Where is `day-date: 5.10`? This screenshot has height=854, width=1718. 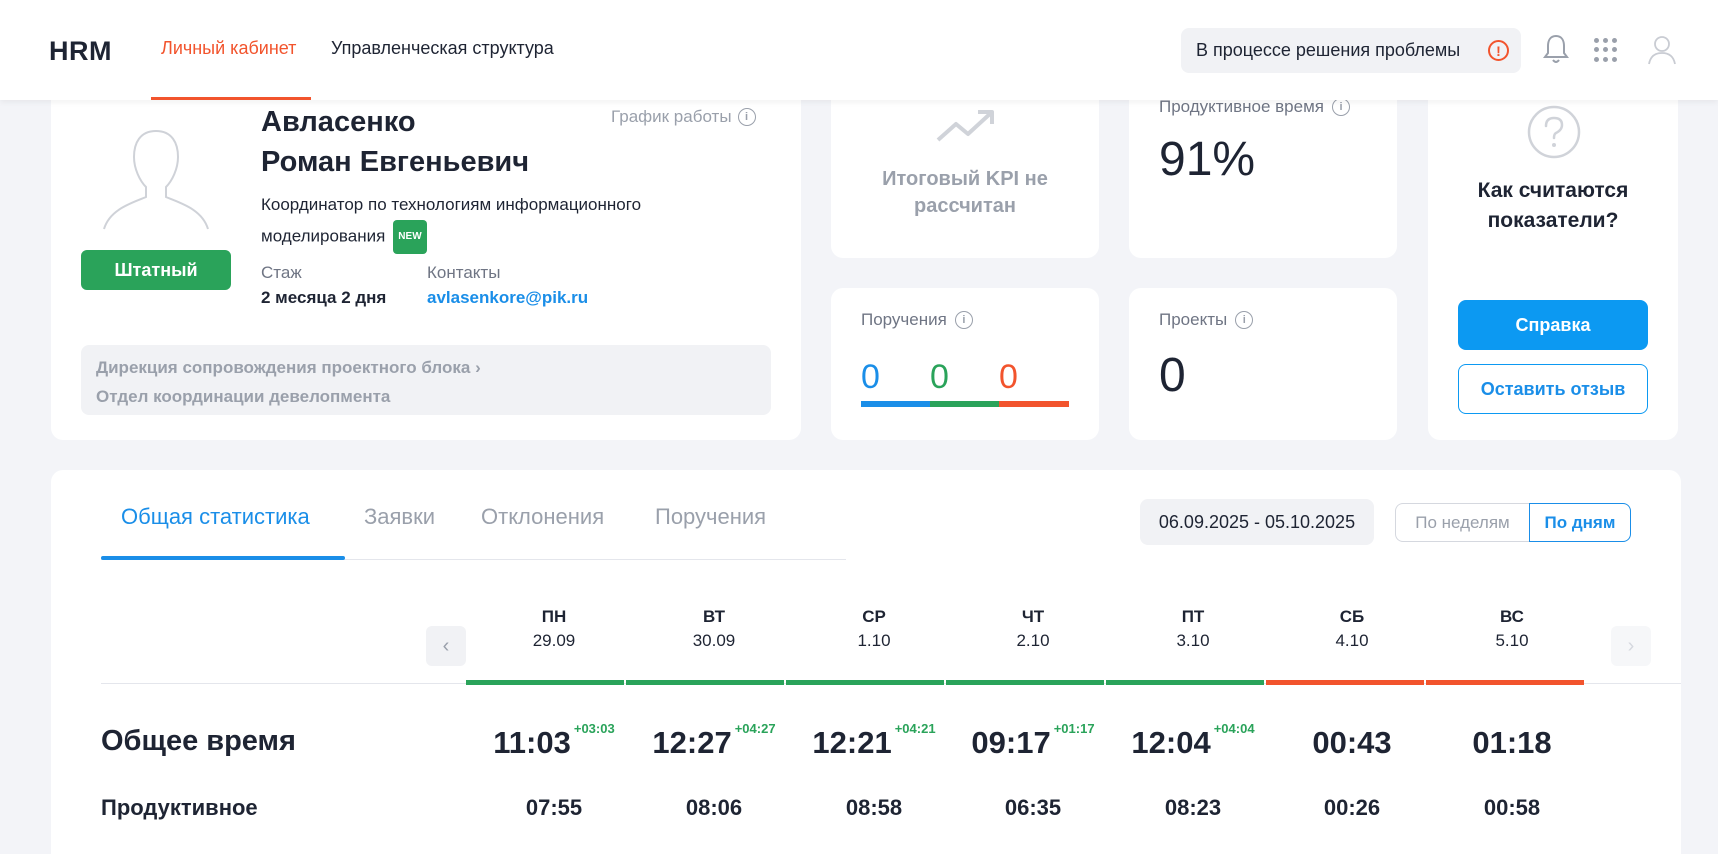
day-date: 5.10 is located at coordinates (1512, 640).